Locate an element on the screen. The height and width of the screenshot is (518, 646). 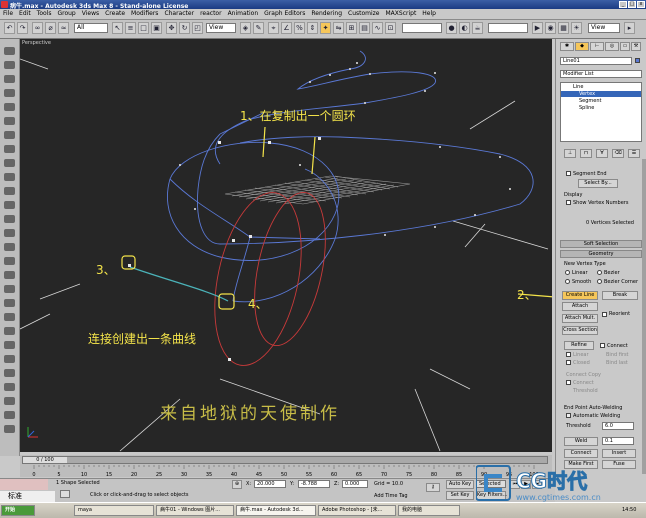
angle-snap-icon: ∠ is located at coordinates (286, 28).